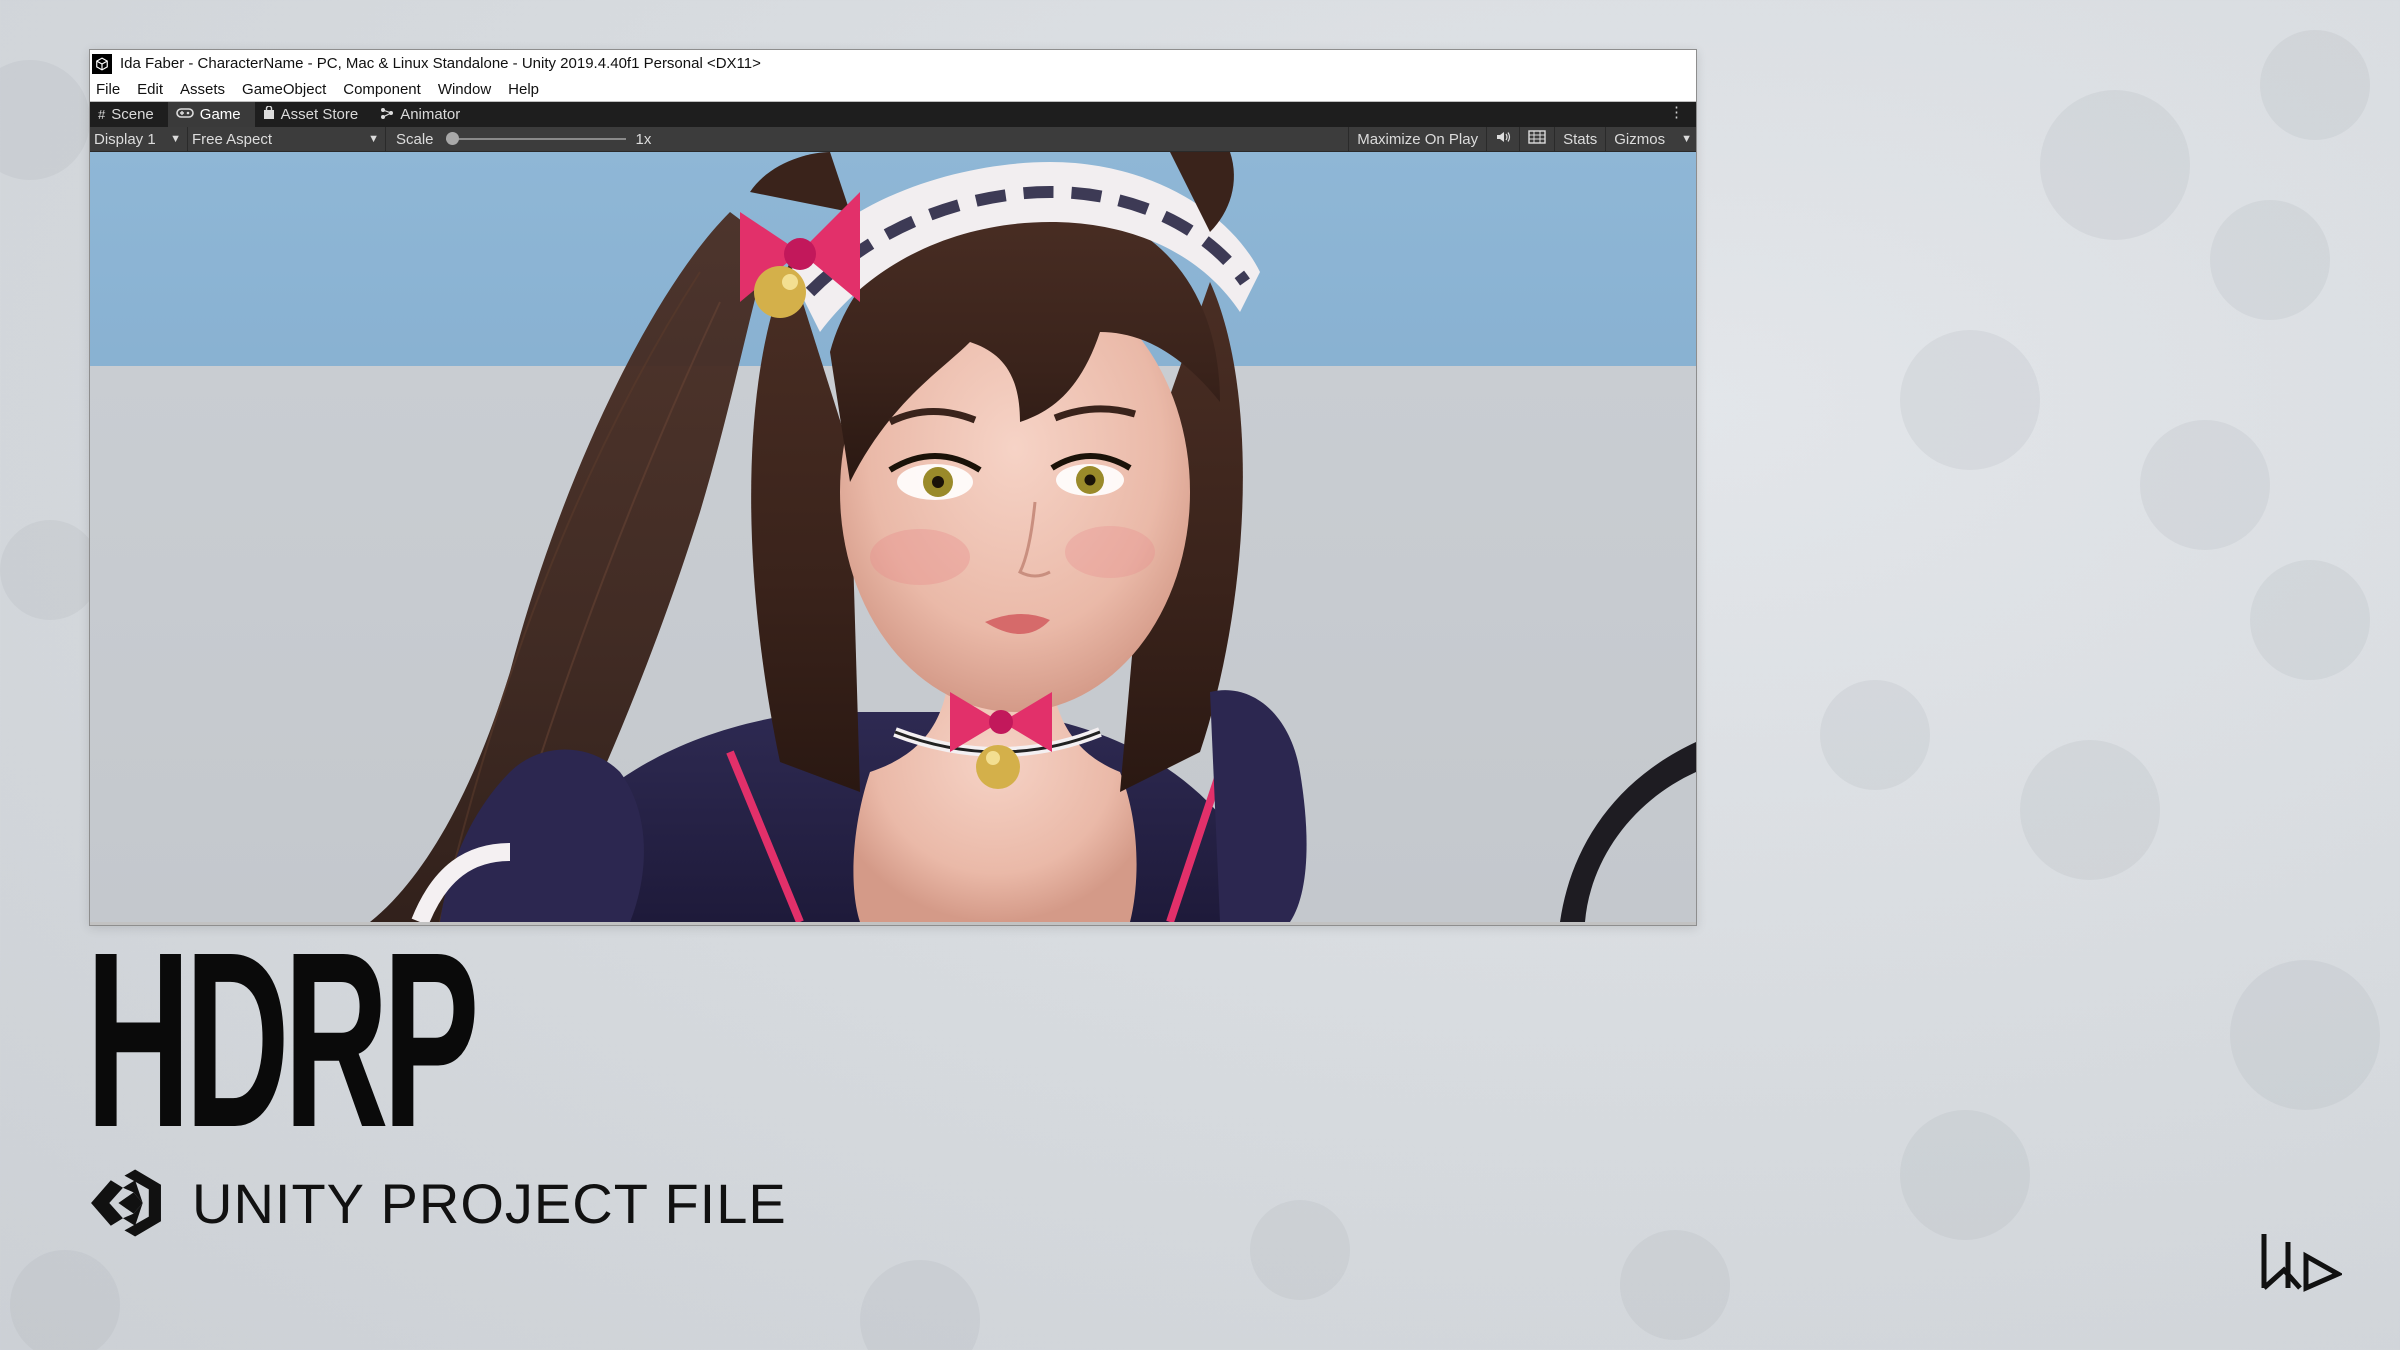 The height and width of the screenshot is (1350, 2400). Describe the element at coordinates (150, 89) in the screenshot. I see `menu-edit: Edit` at that location.